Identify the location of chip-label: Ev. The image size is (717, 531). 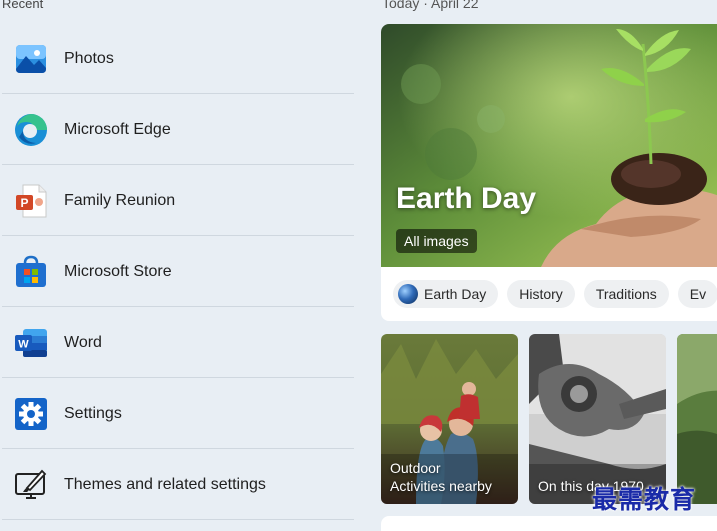
(698, 294).